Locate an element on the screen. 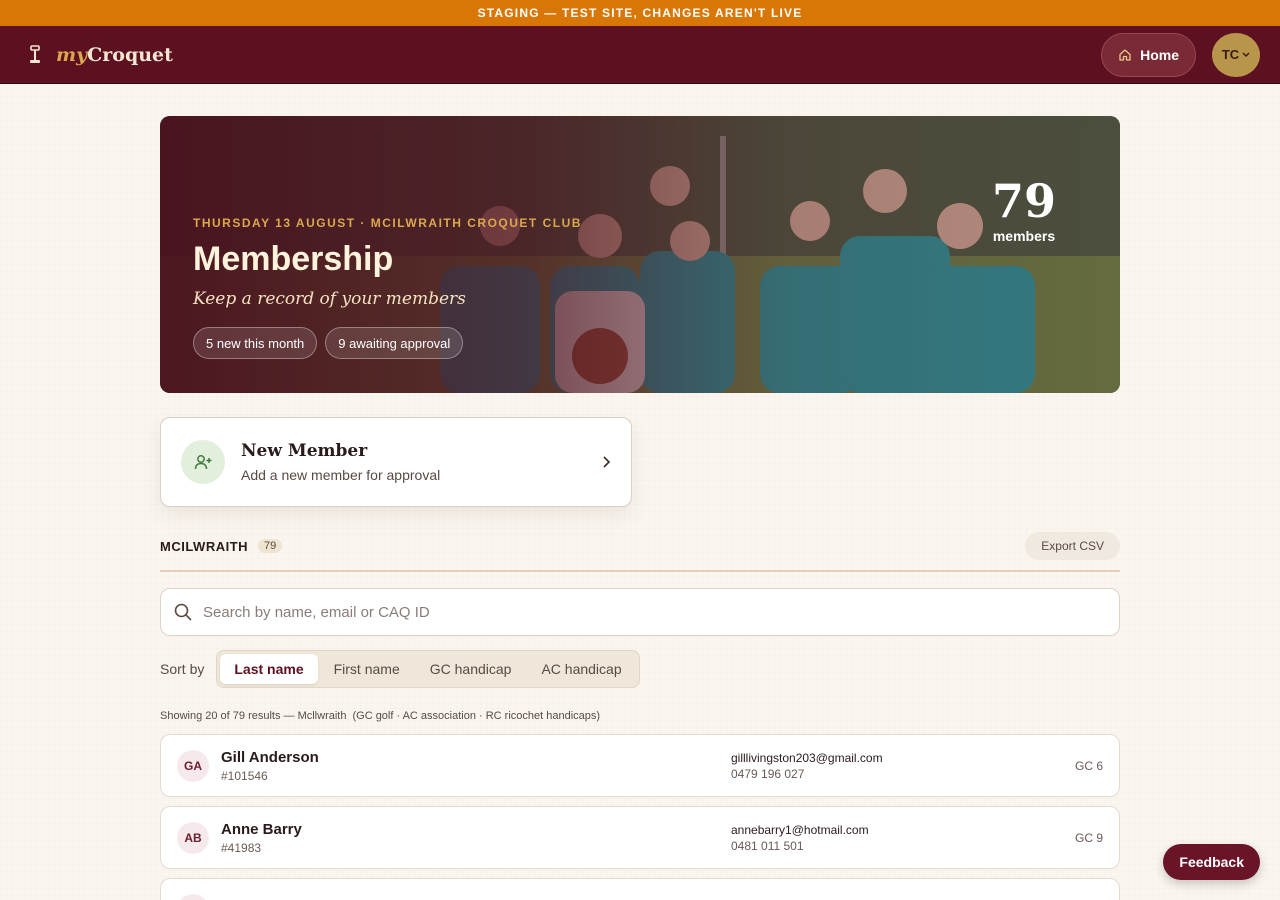  home-icon is located at coordinates (1125, 54).